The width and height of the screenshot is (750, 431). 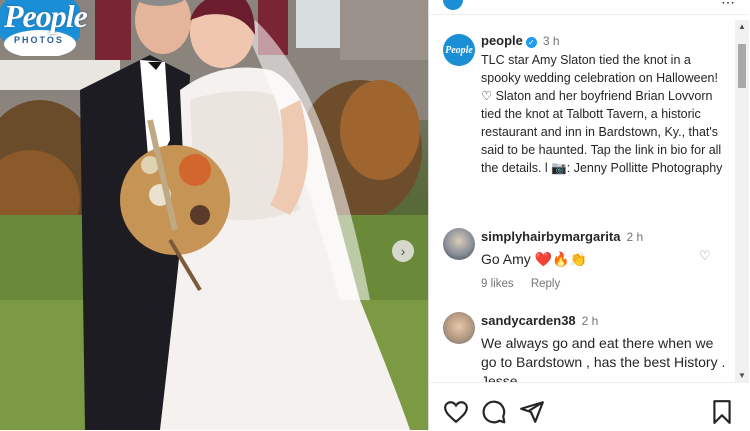 I want to click on comment-username: simplyhairbymargarita, so click(x=550, y=236).